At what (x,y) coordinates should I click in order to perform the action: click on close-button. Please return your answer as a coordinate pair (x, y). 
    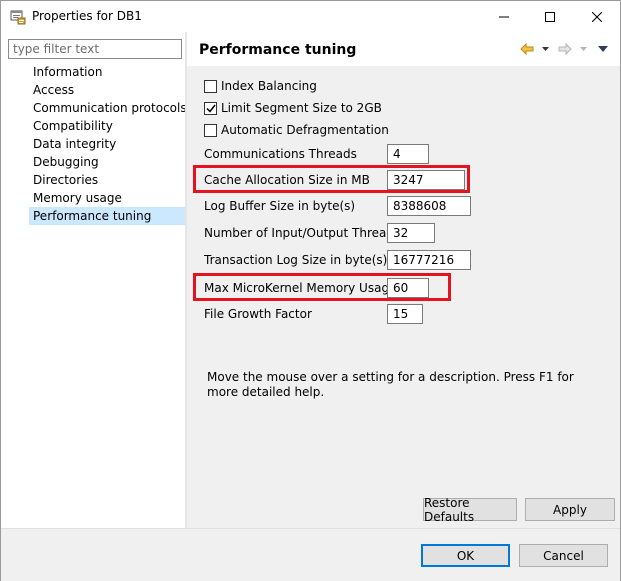
    Looking at the image, I should click on (597, 16).